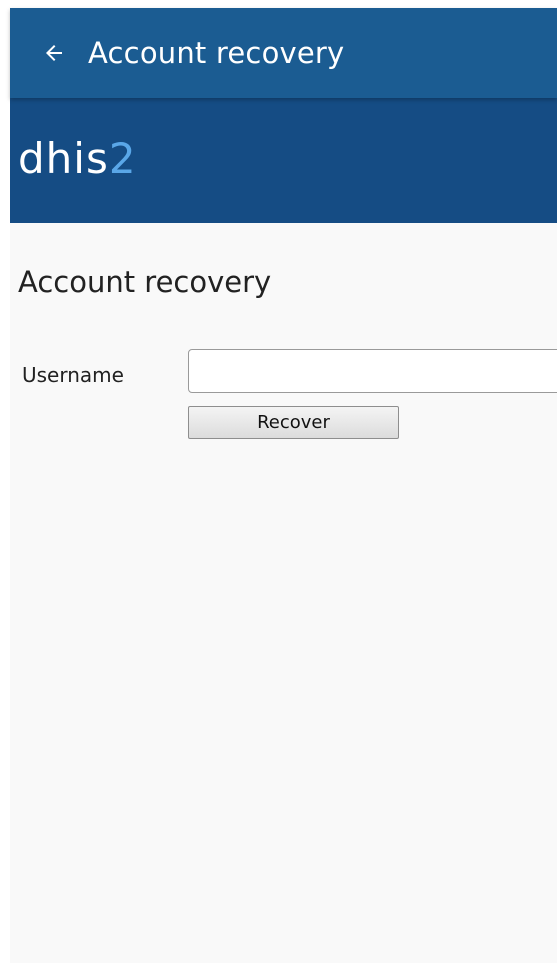  What do you see at coordinates (293, 422) in the screenshot?
I see `recover-button: Recover` at bounding box center [293, 422].